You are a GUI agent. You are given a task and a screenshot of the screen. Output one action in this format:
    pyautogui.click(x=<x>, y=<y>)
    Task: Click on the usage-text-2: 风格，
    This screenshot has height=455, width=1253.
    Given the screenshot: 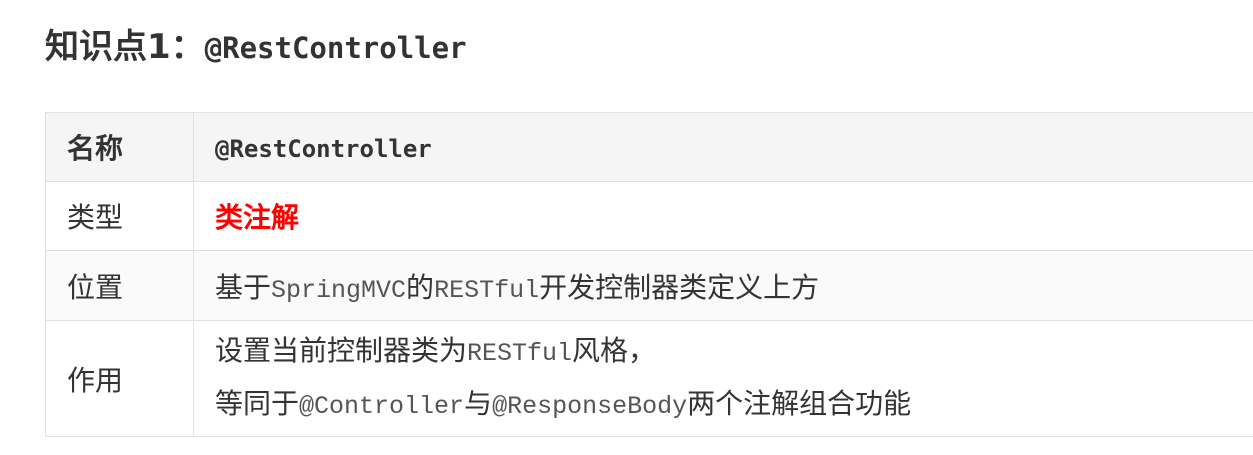 What is the action you would take?
    pyautogui.click(x=614, y=350)
    